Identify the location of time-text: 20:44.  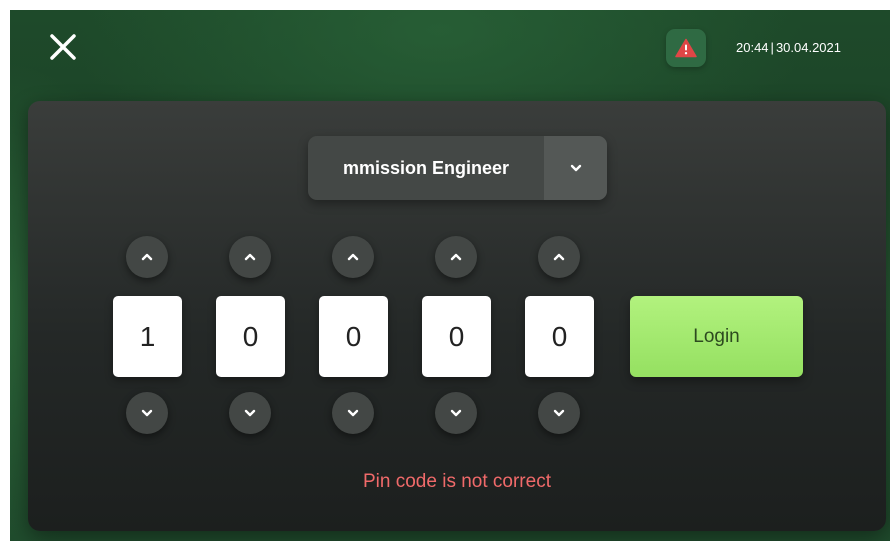
(752, 47).